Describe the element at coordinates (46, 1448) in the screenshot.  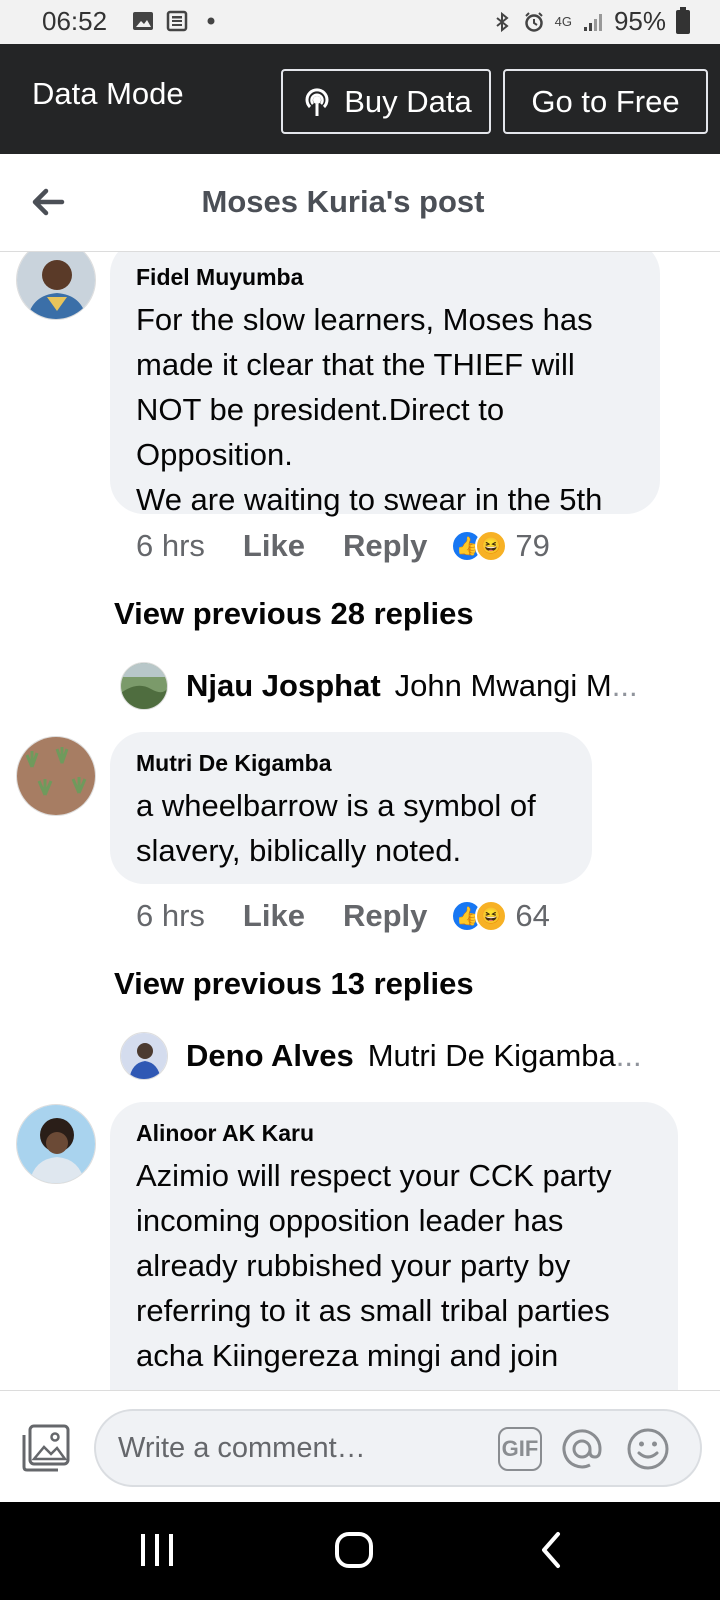
I see `photo-attach-icon` at that location.